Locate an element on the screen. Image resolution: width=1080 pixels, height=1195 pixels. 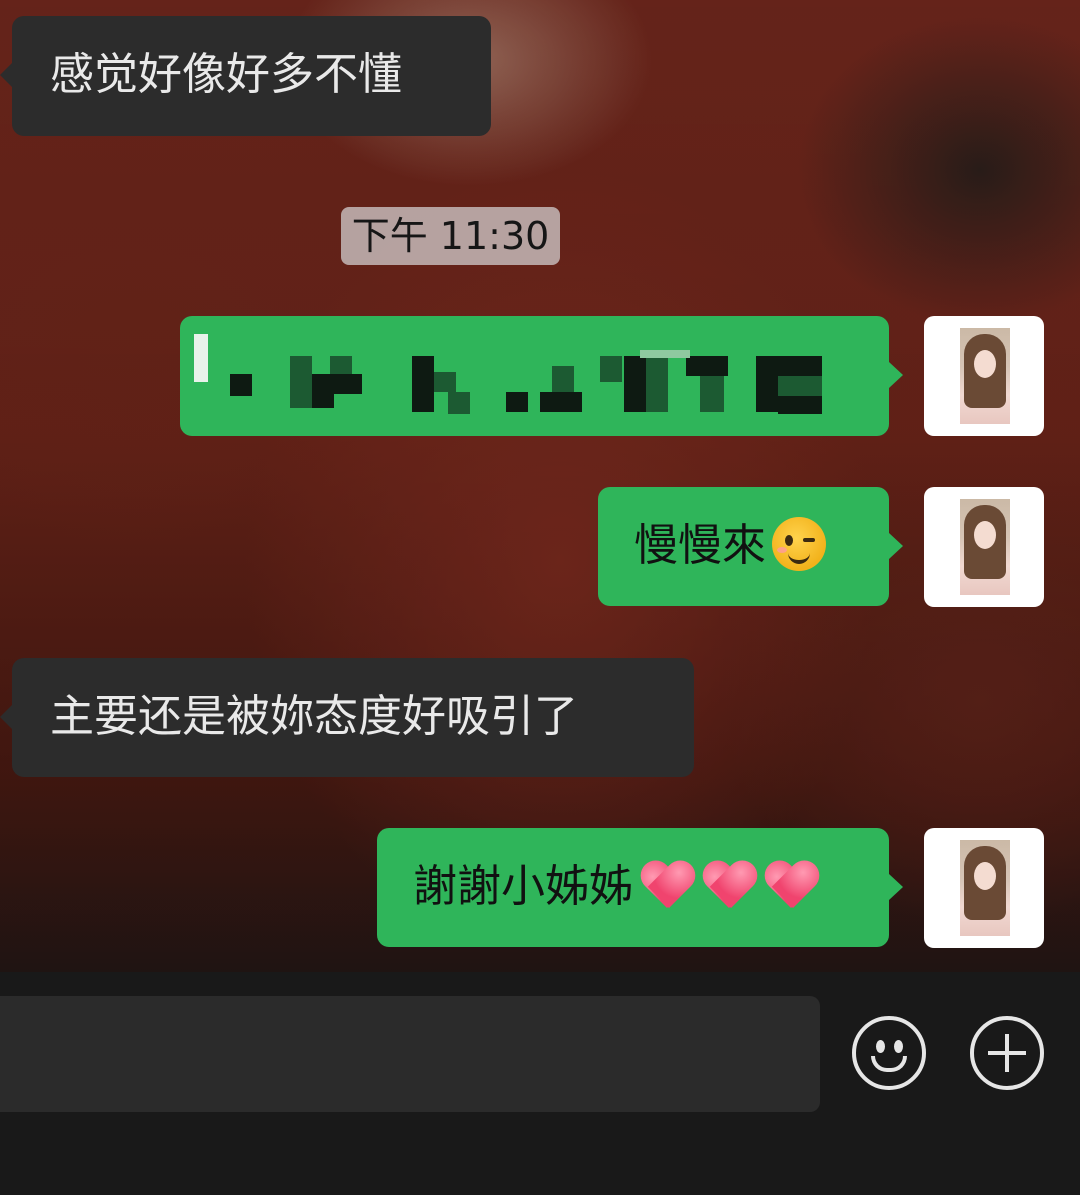
emoji-icon is located at coordinates (889, 1053).